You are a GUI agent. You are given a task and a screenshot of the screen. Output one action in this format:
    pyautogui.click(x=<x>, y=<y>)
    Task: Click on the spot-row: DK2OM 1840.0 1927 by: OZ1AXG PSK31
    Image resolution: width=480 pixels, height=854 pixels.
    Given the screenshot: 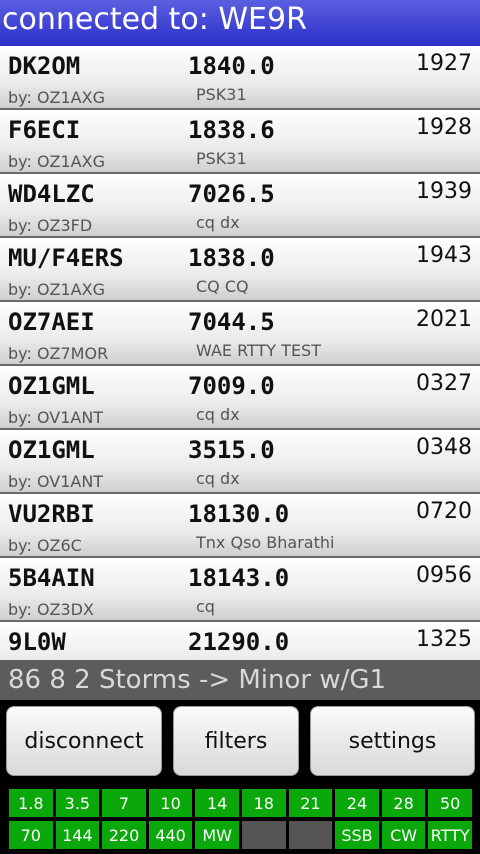 What is the action you would take?
    pyautogui.click(x=240, y=78)
    